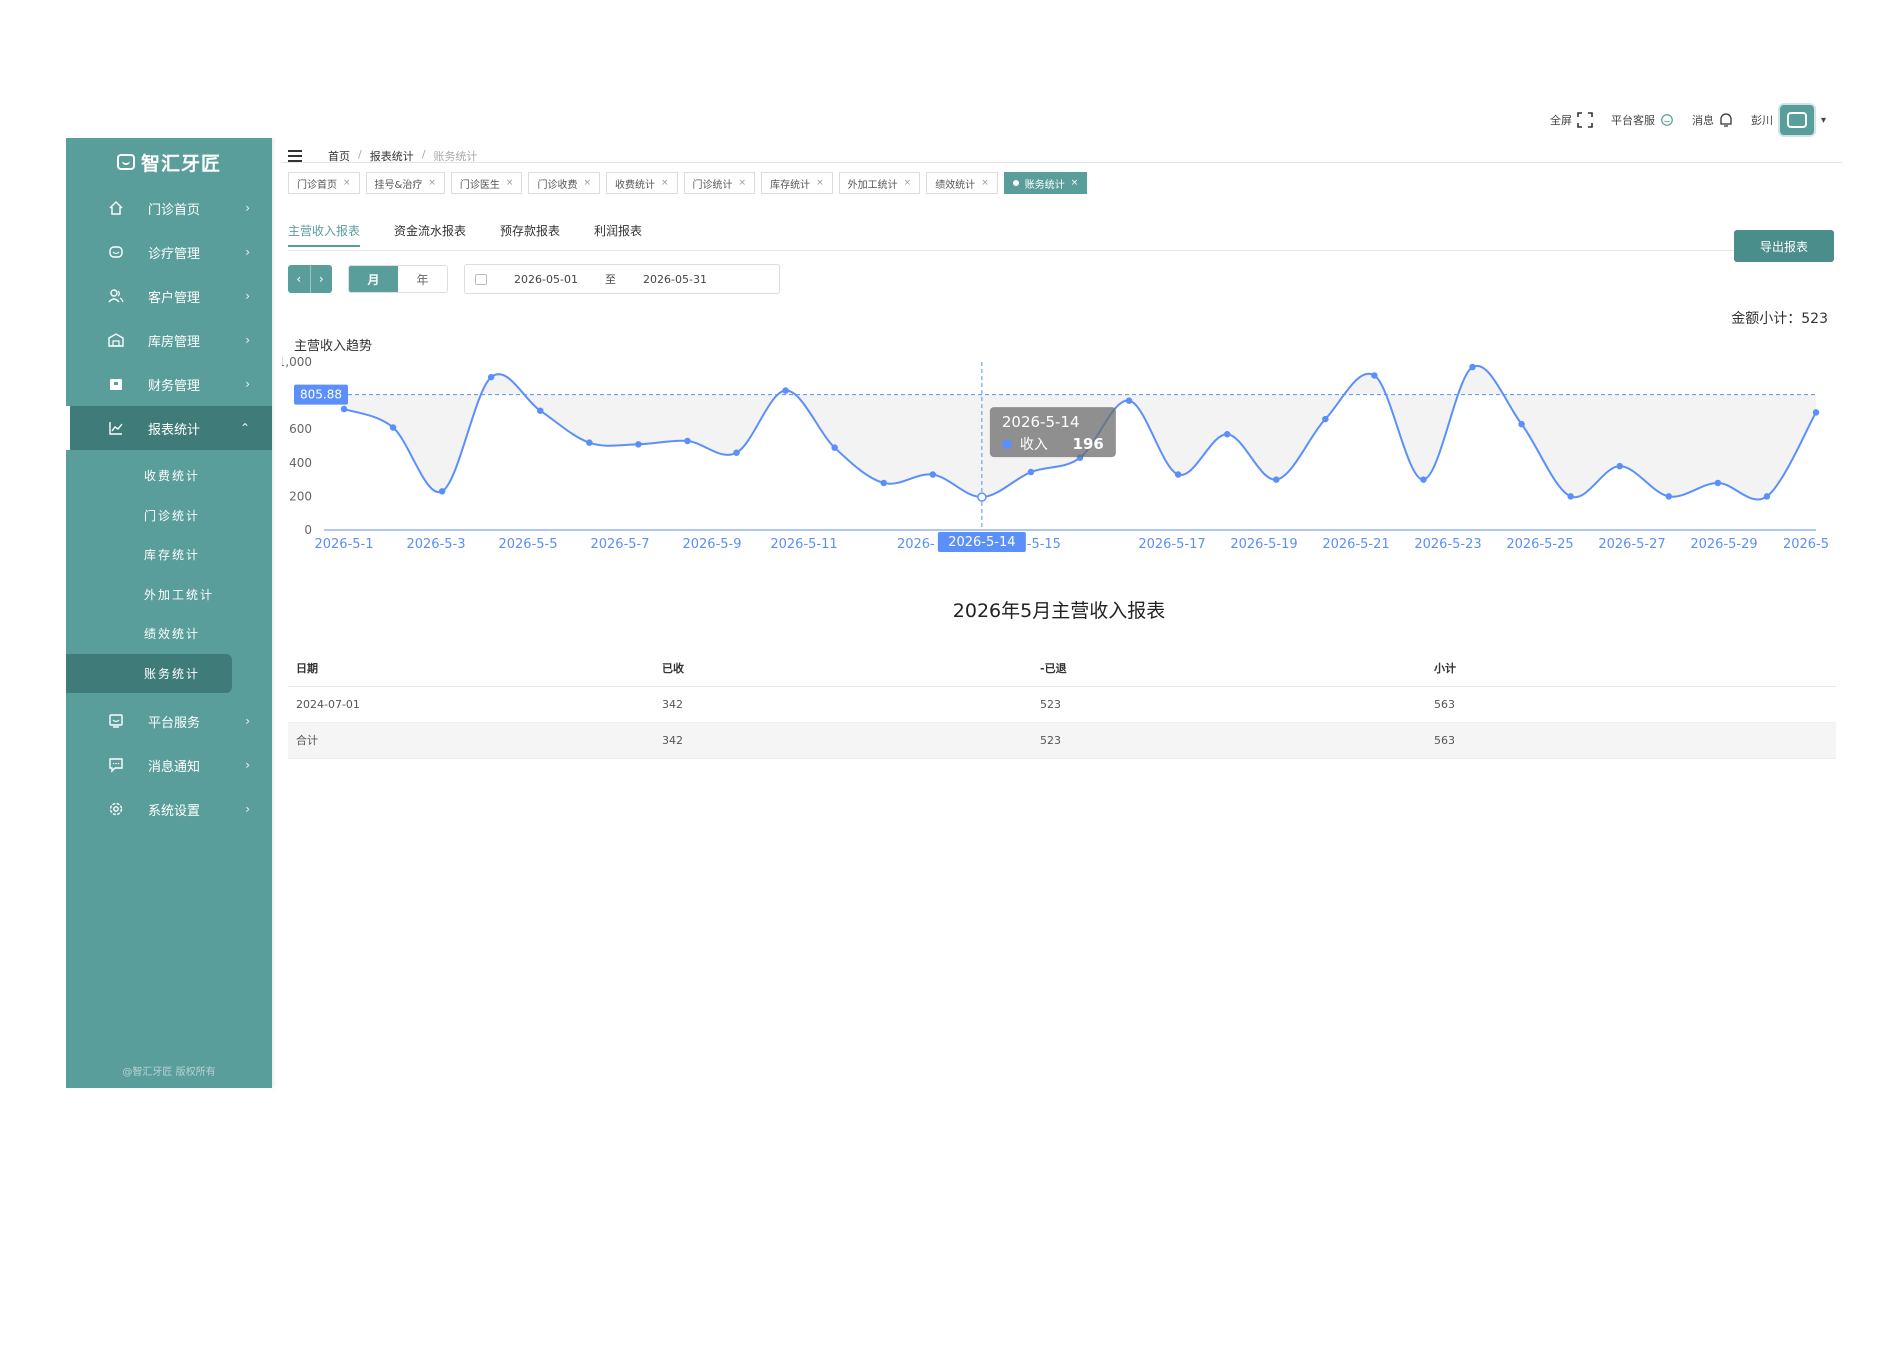 Image resolution: width=1900 pixels, height=1348 pixels. I want to click on tooltip-date: 2026-5-14, so click(1041, 422).